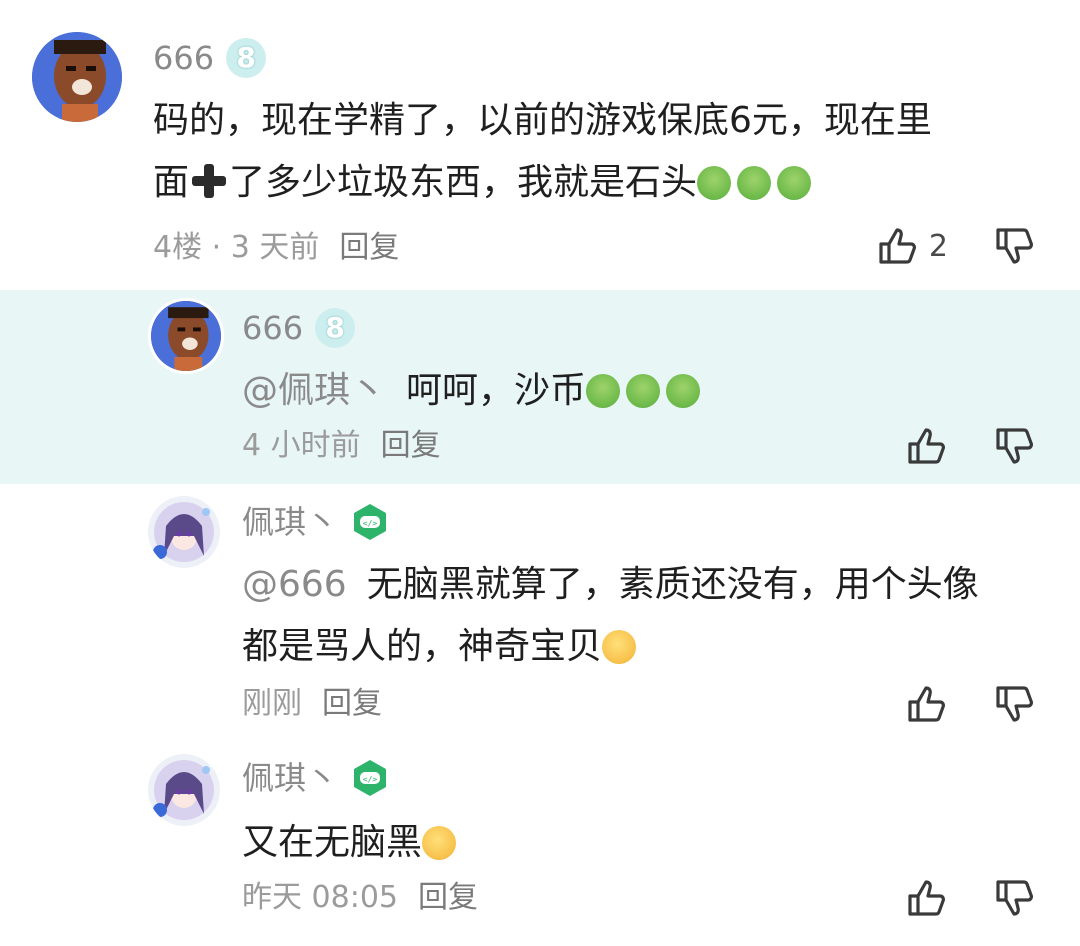 This screenshot has height=946, width=1080. I want to click on comment-text-part: 面, so click(171, 182).